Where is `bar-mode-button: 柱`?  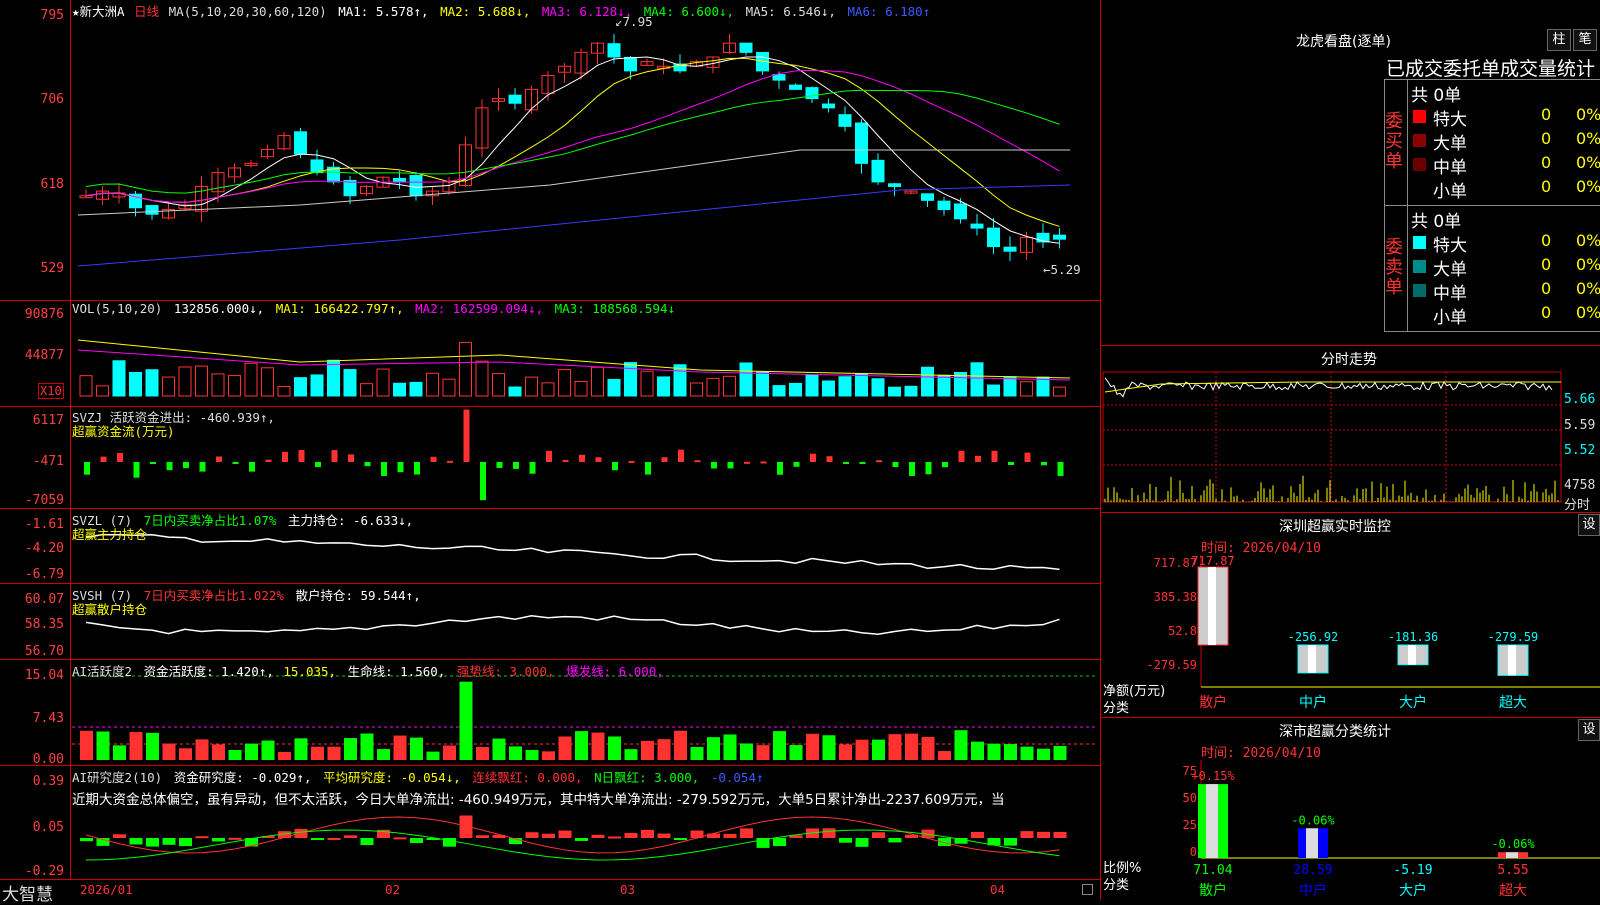 bar-mode-button: 柱 is located at coordinates (1559, 40).